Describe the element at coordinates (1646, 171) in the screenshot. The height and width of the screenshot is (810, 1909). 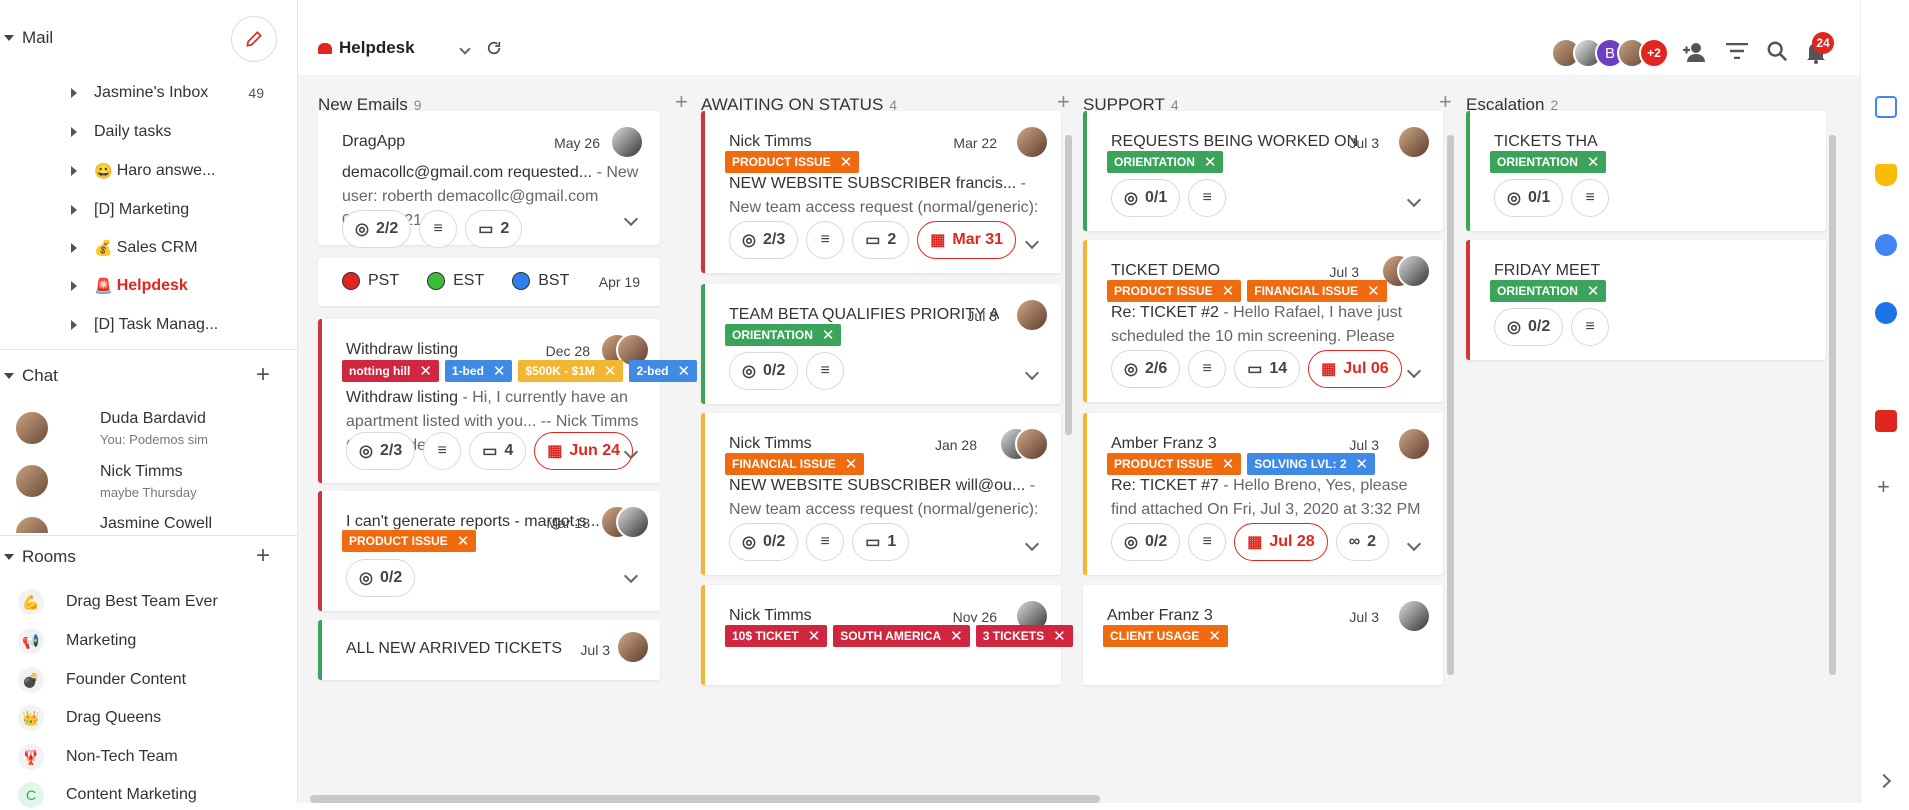
I see `ticket-card: TICKETS THA ORIENTATION ✕ ◎ 0/1 ≡` at that location.